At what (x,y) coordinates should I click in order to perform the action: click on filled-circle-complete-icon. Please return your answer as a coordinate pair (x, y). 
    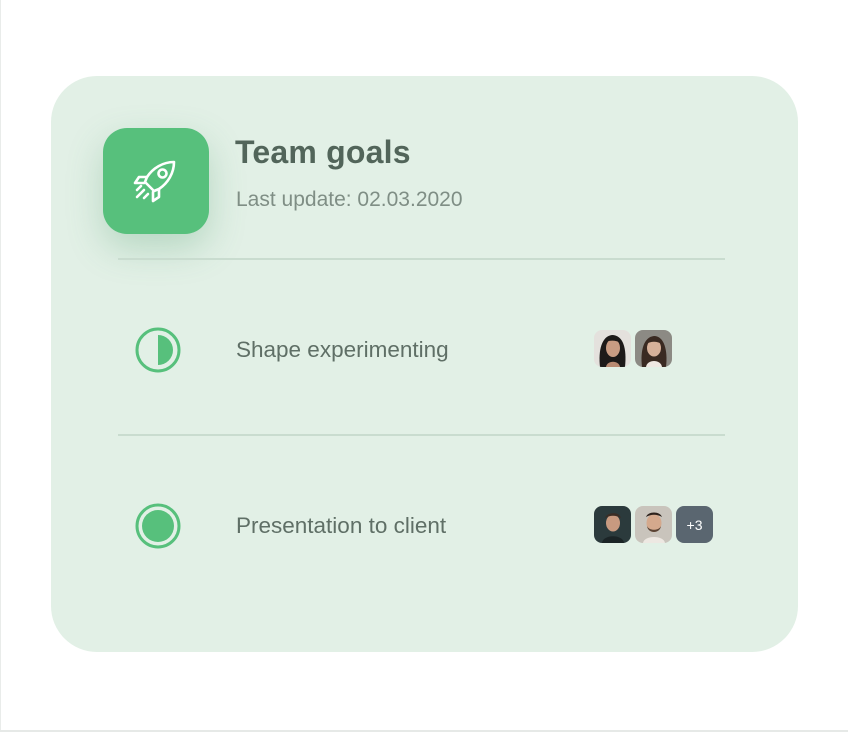
    Looking at the image, I should click on (158, 526).